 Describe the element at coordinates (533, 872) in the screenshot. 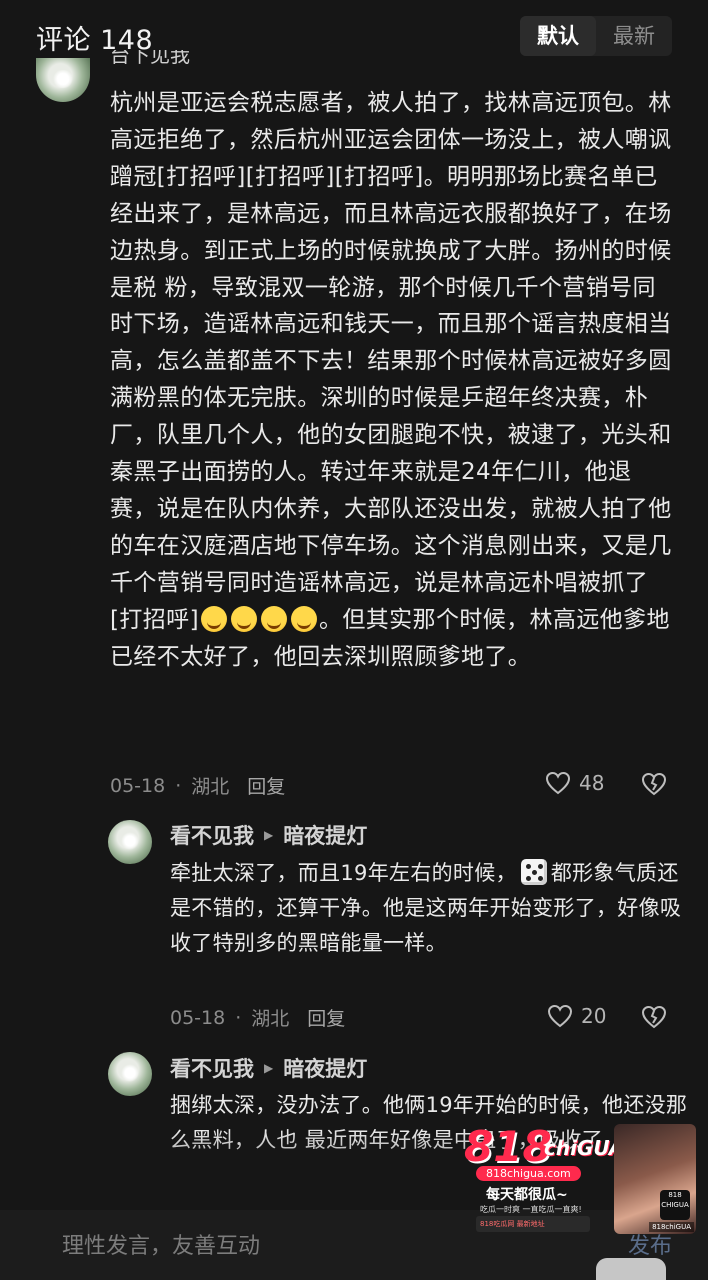

I see `dice-emoji-icon` at that location.